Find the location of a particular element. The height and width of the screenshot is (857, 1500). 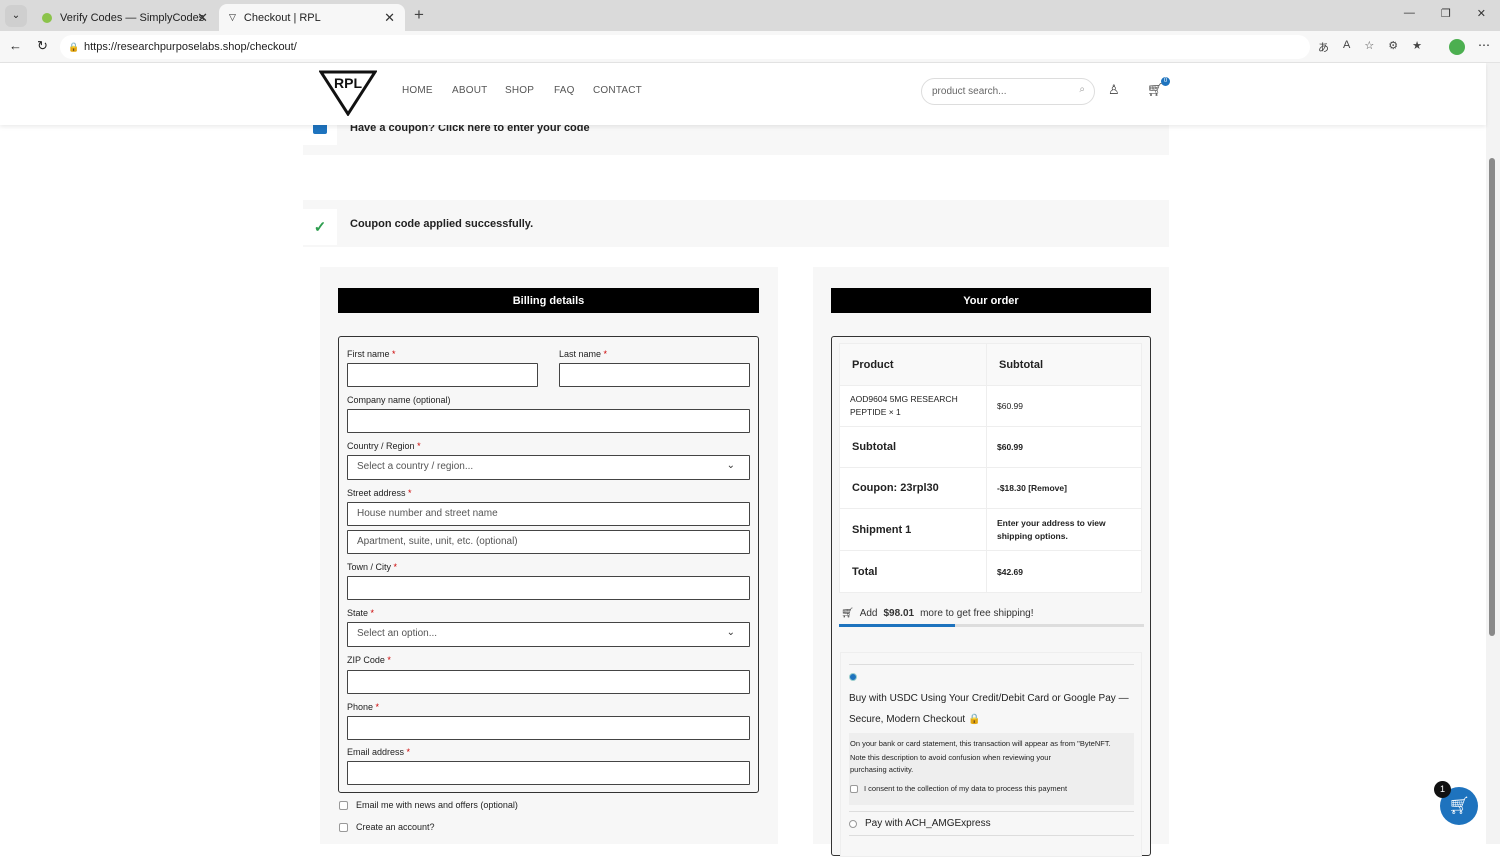

state-label: State * is located at coordinates (361, 613).